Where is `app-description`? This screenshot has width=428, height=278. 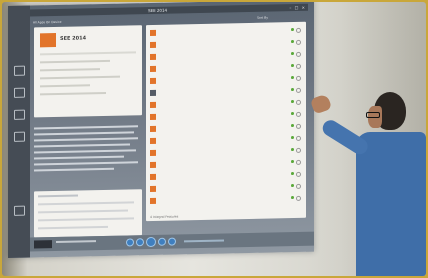
app-description is located at coordinates (88, 153).